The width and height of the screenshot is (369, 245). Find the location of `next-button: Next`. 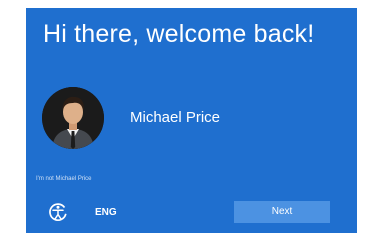

next-button: Next is located at coordinates (282, 212).